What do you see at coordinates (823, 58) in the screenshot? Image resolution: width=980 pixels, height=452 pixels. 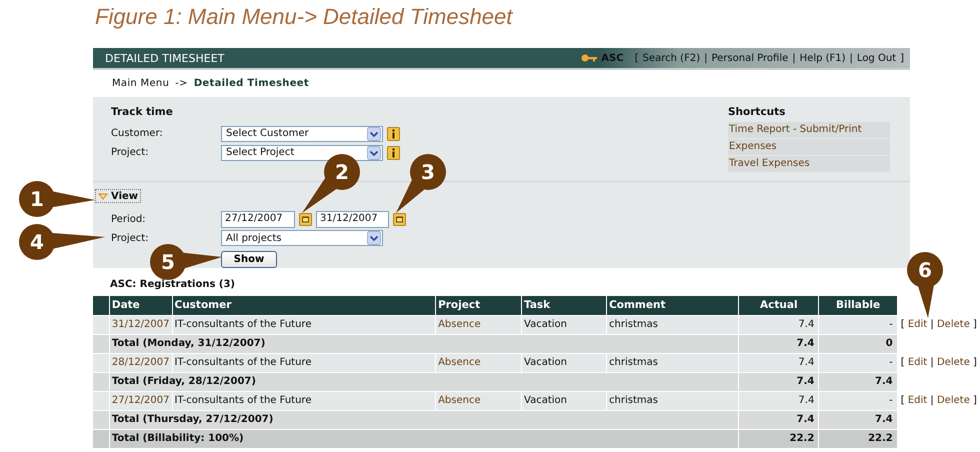 I see `header-link: Help (F1)` at bounding box center [823, 58].